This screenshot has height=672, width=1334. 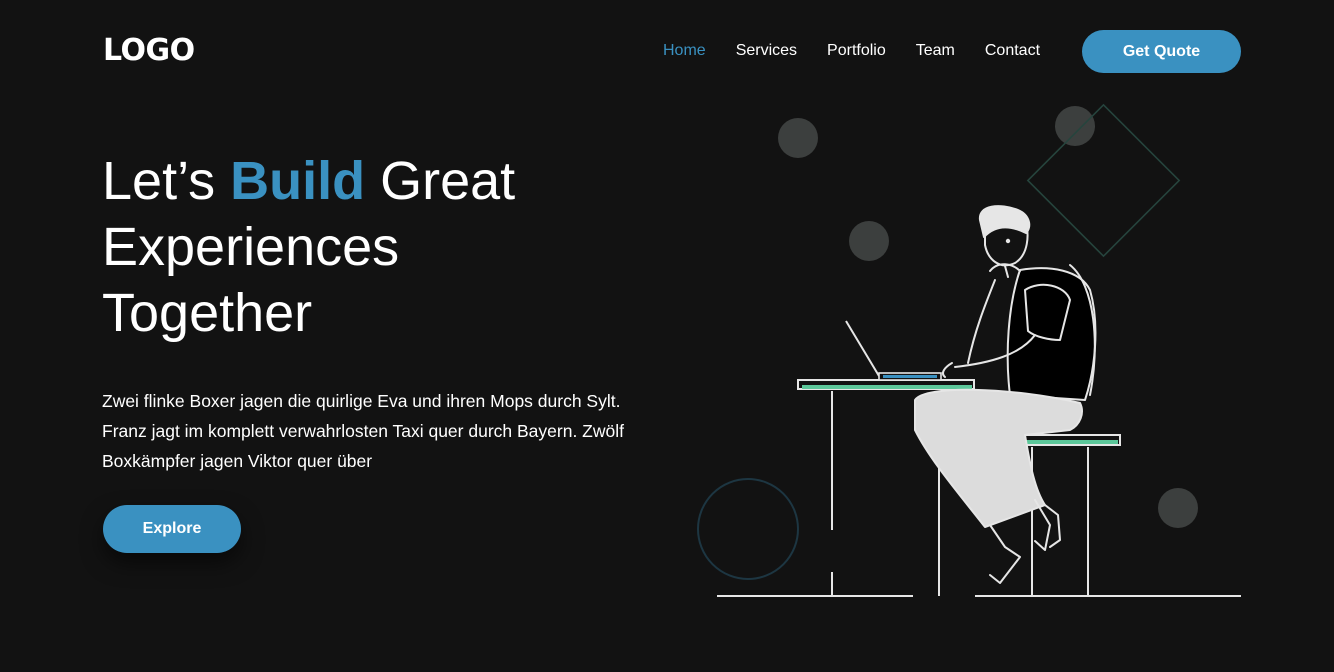 I want to click on nav-item-portfolio: Portfolio, so click(x=856, y=51).